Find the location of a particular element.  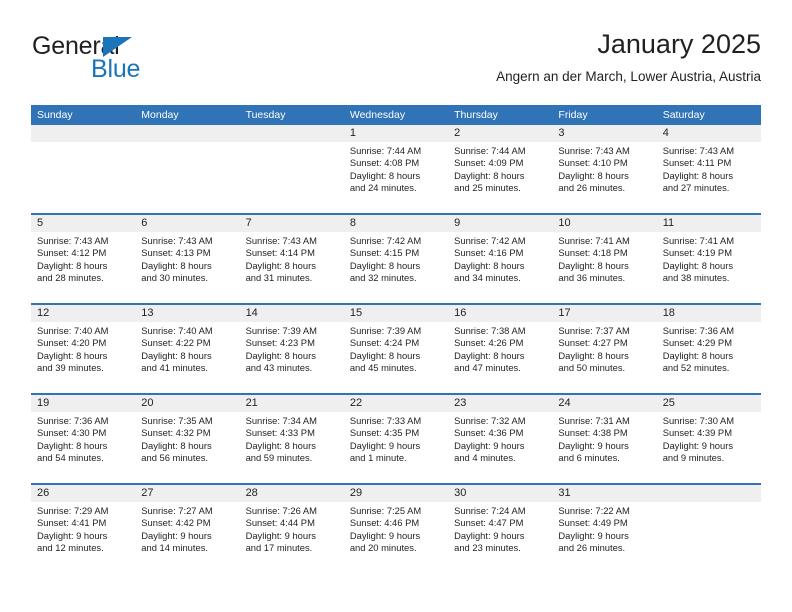

sunrise-line: Sunrise: 7:27 AM is located at coordinates (177, 510).